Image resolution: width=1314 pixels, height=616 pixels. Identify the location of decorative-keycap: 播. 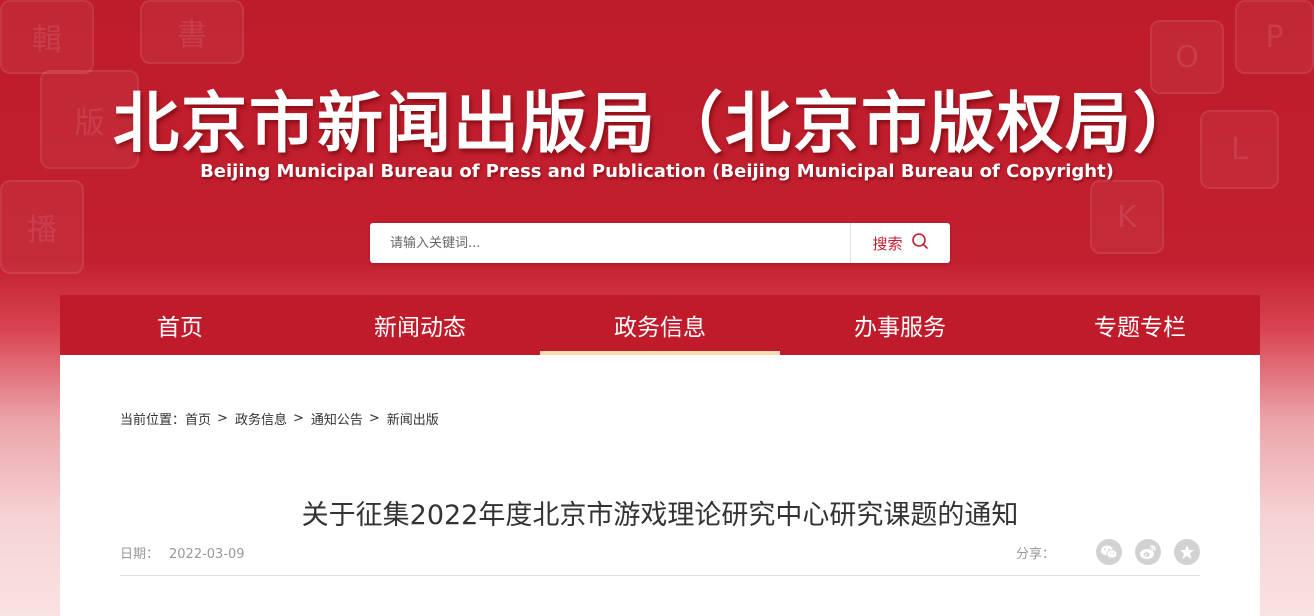
(42, 227).